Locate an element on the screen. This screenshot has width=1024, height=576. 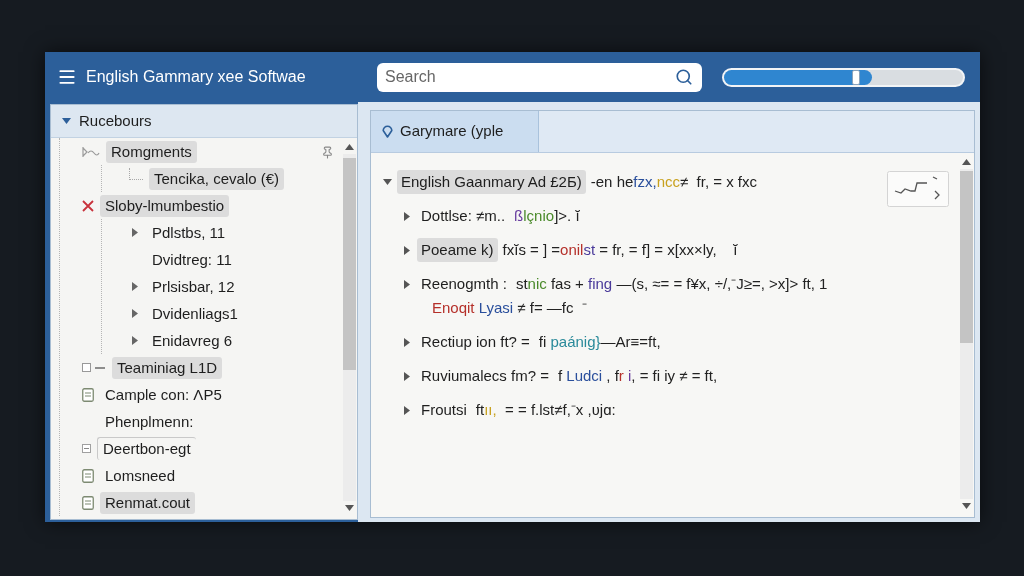
code-line: fxĭs = ] =onilst = fr, = f] = x[xx×ly, ĭ is located at coordinates (620, 250).